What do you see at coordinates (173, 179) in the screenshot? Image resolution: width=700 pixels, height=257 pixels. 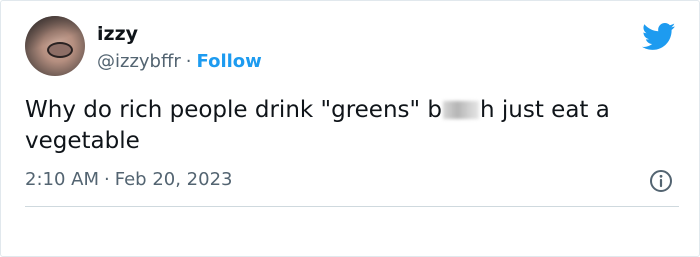 I see `tweet-date: Feb 20, 2023` at bounding box center [173, 179].